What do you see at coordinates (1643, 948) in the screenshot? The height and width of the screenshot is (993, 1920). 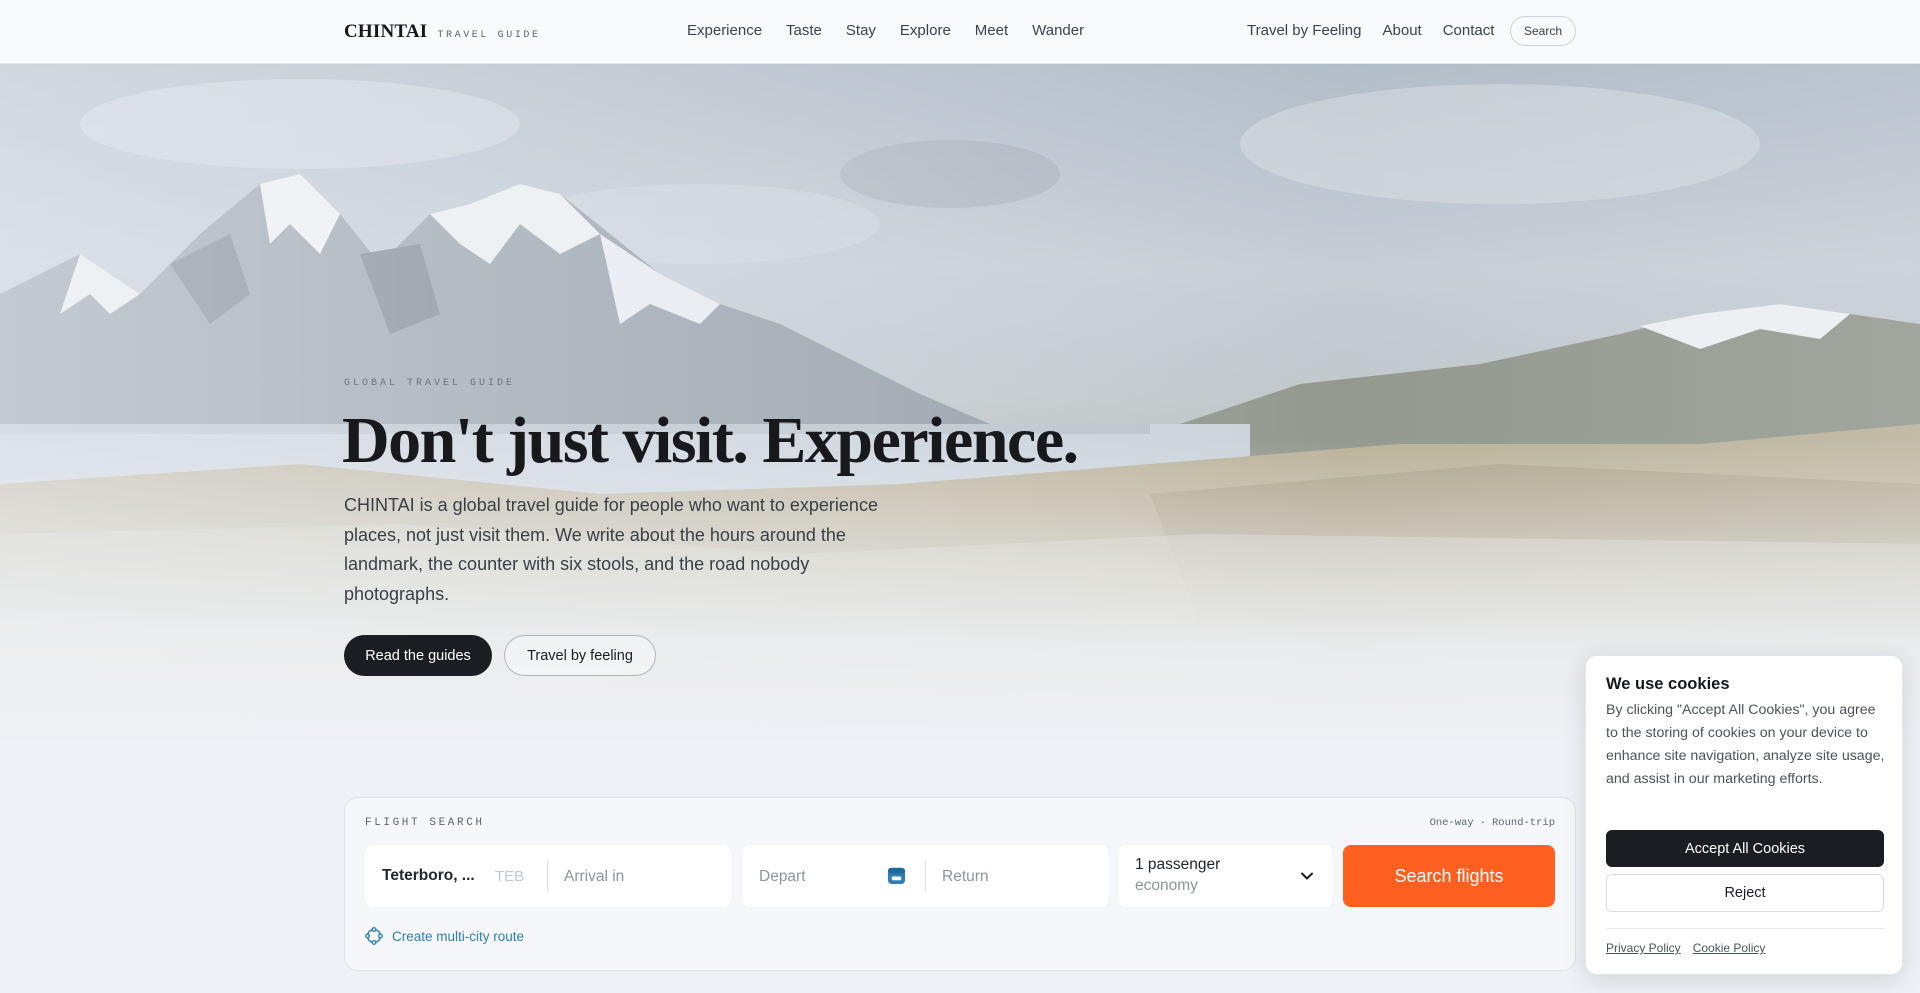 I see `privacy-policy-link: Privacy Policy` at bounding box center [1643, 948].